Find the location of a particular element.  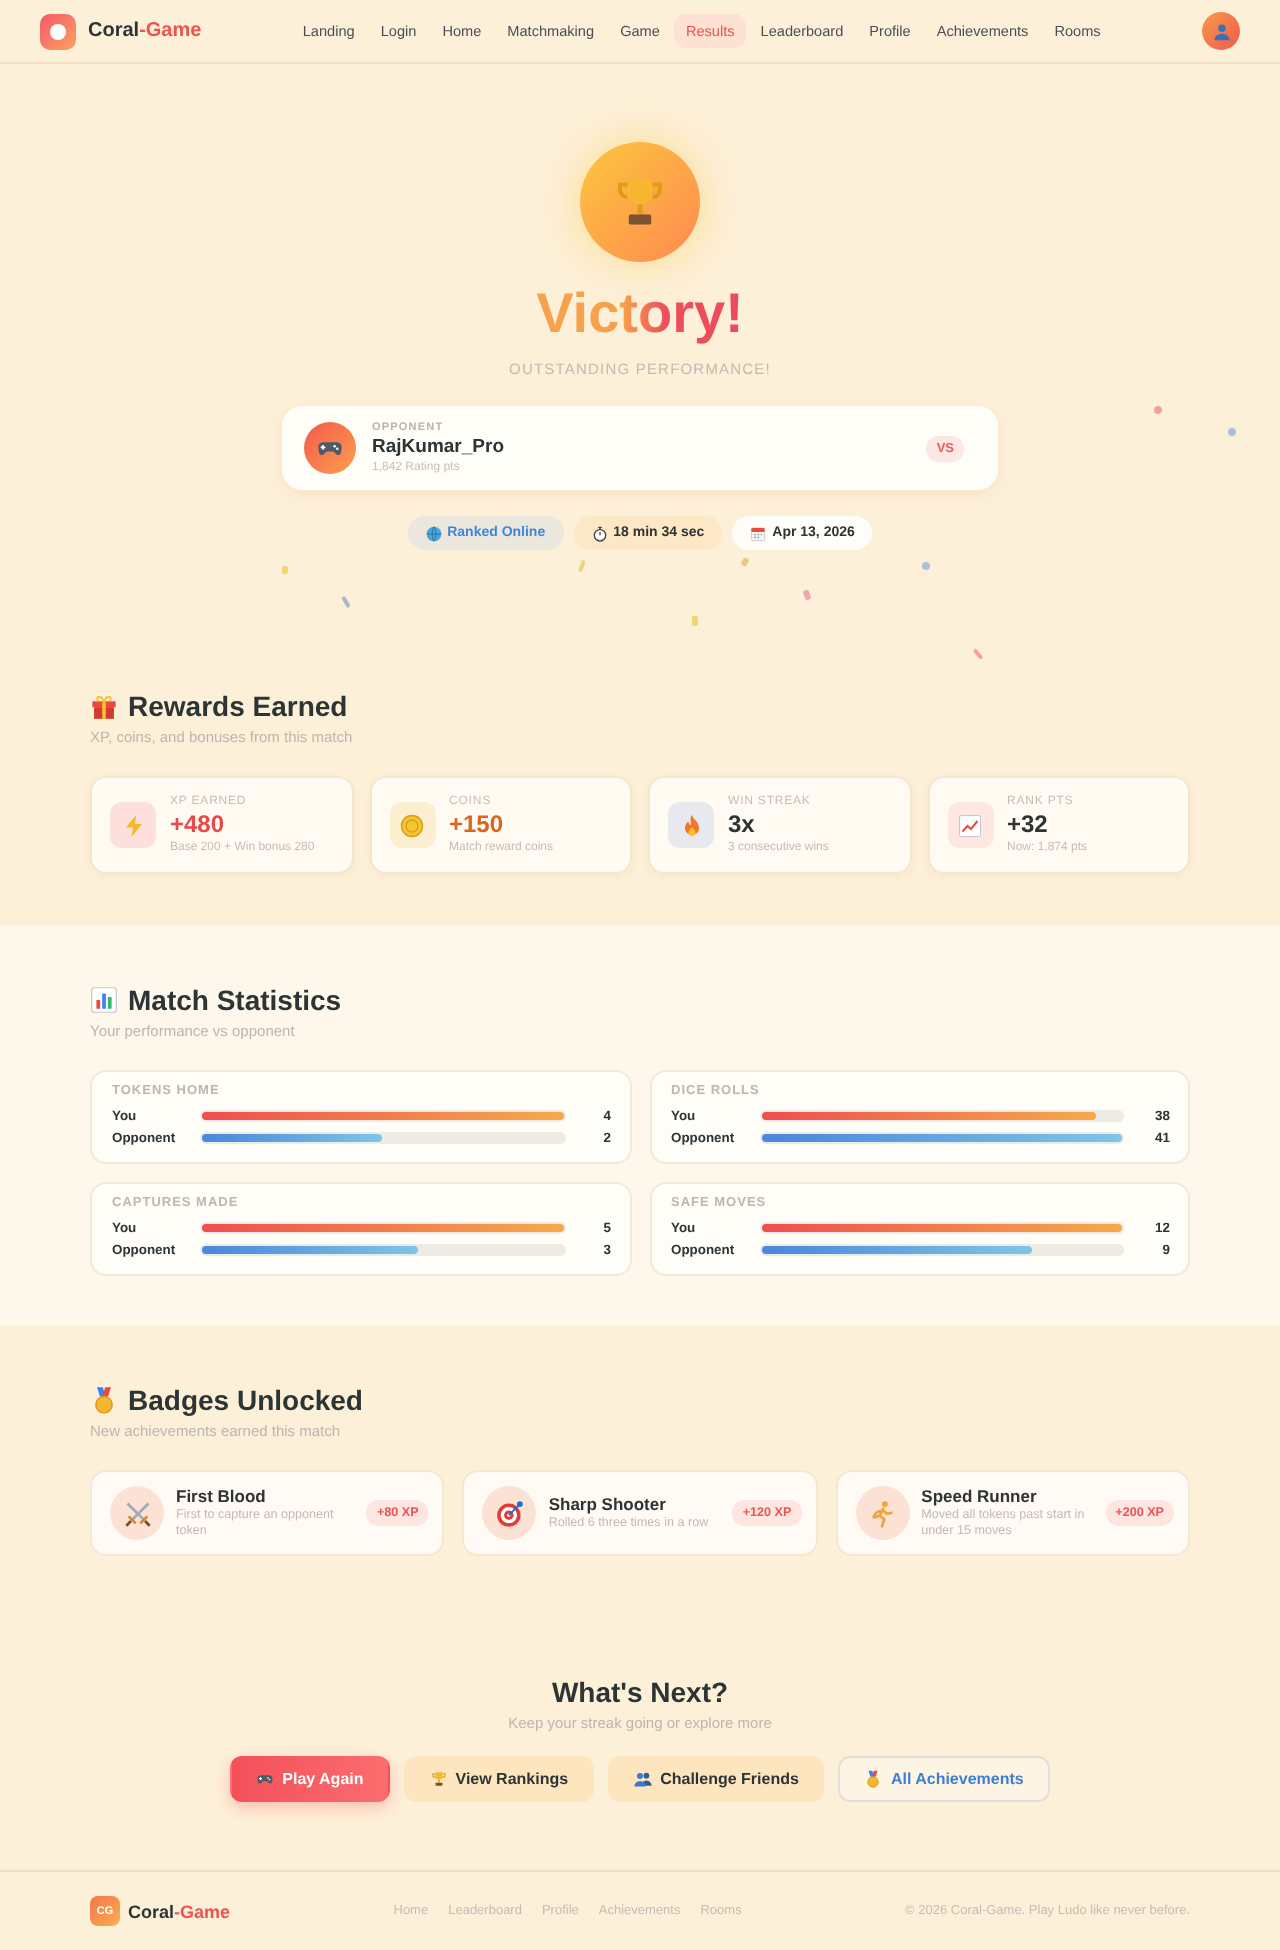

gamepad-icon is located at coordinates (265, 1779).